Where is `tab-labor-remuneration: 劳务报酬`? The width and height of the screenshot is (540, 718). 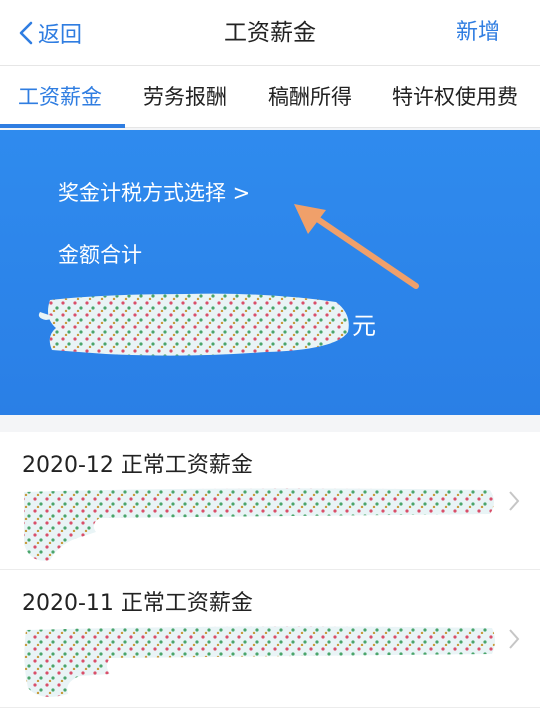 tab-labor-remuneration: 劳务报酬 is located at coordinates (185, 97).